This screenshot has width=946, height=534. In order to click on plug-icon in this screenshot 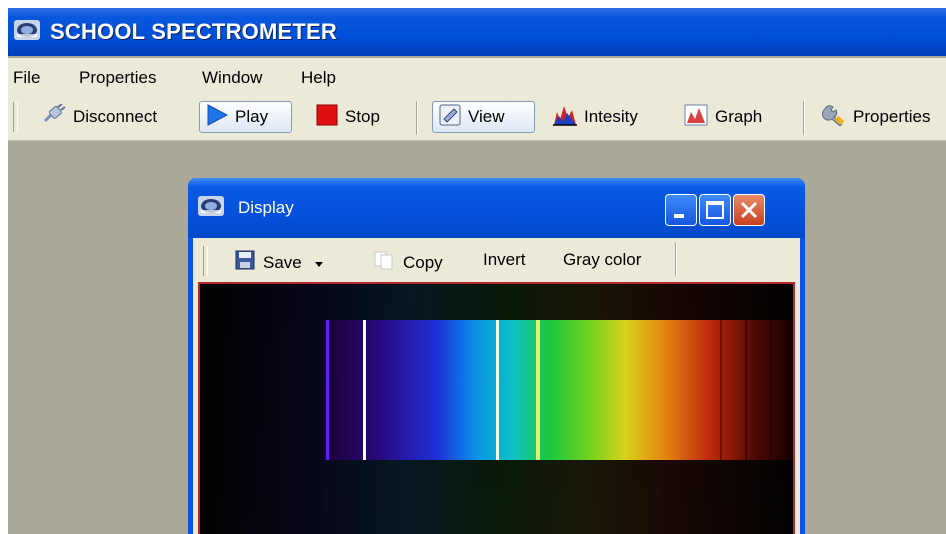, I will do `click(54, 116)`.